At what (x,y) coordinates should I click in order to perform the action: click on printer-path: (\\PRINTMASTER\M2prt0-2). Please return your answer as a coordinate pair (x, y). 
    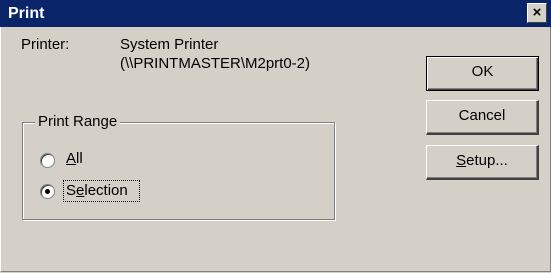
    Looking at the image, I should click on (215, 63).